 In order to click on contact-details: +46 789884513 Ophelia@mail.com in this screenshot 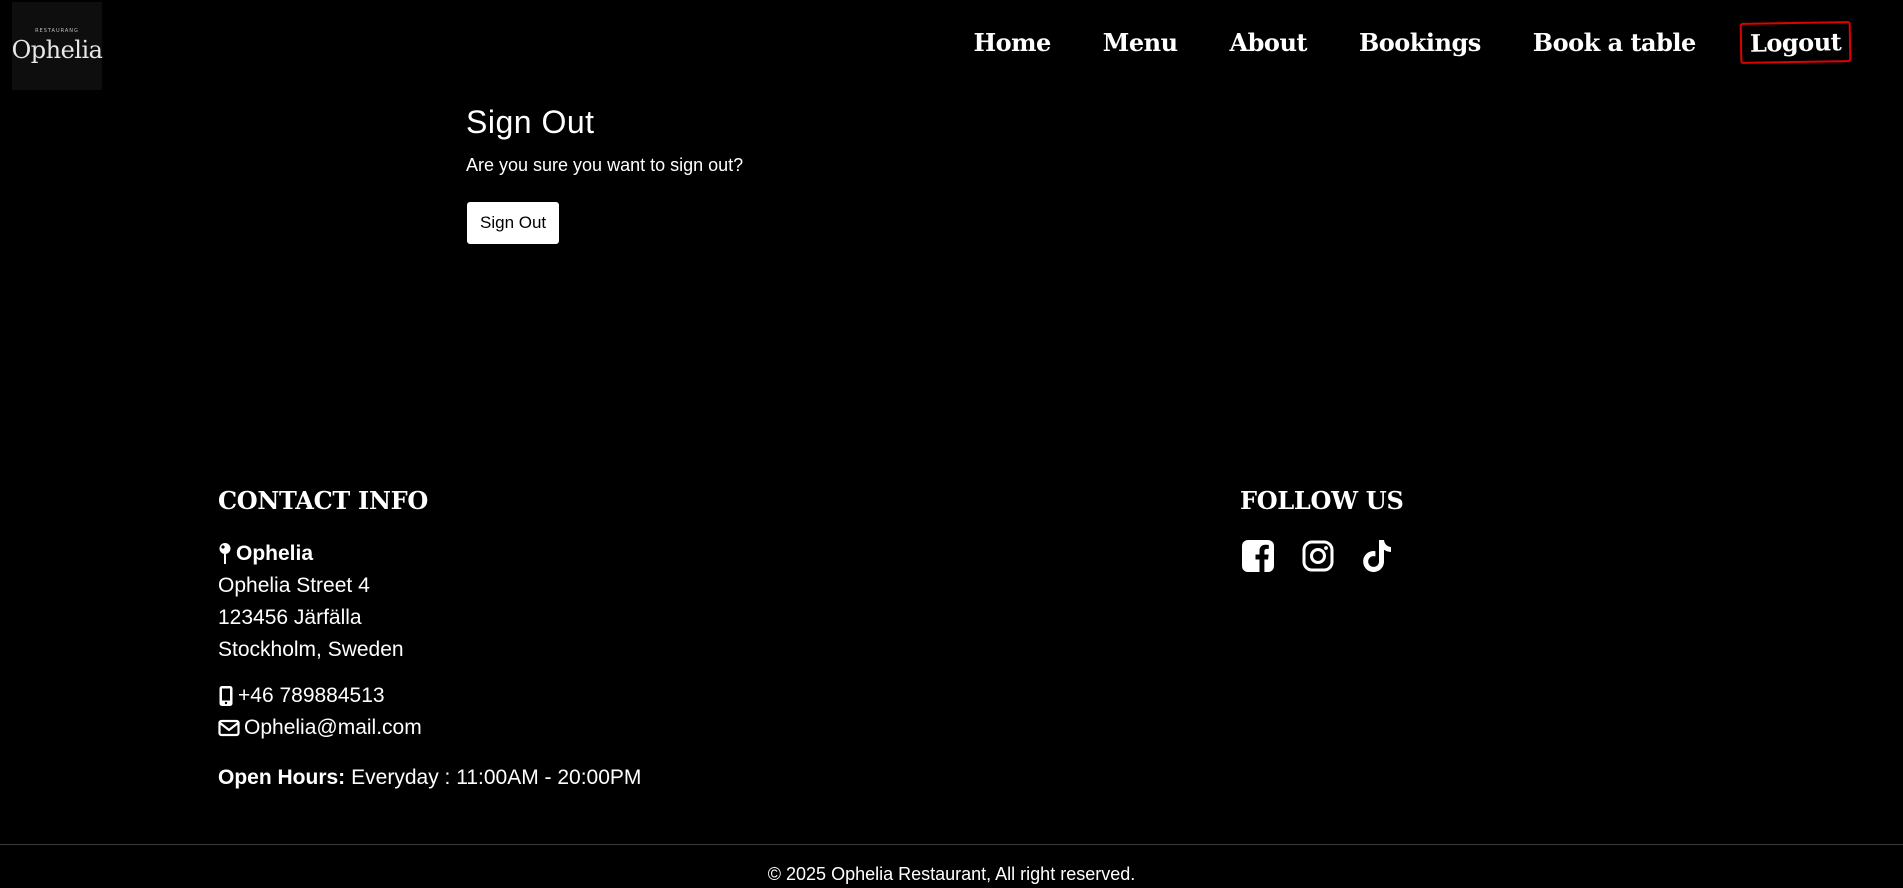, I will do `click(429, 712)`.